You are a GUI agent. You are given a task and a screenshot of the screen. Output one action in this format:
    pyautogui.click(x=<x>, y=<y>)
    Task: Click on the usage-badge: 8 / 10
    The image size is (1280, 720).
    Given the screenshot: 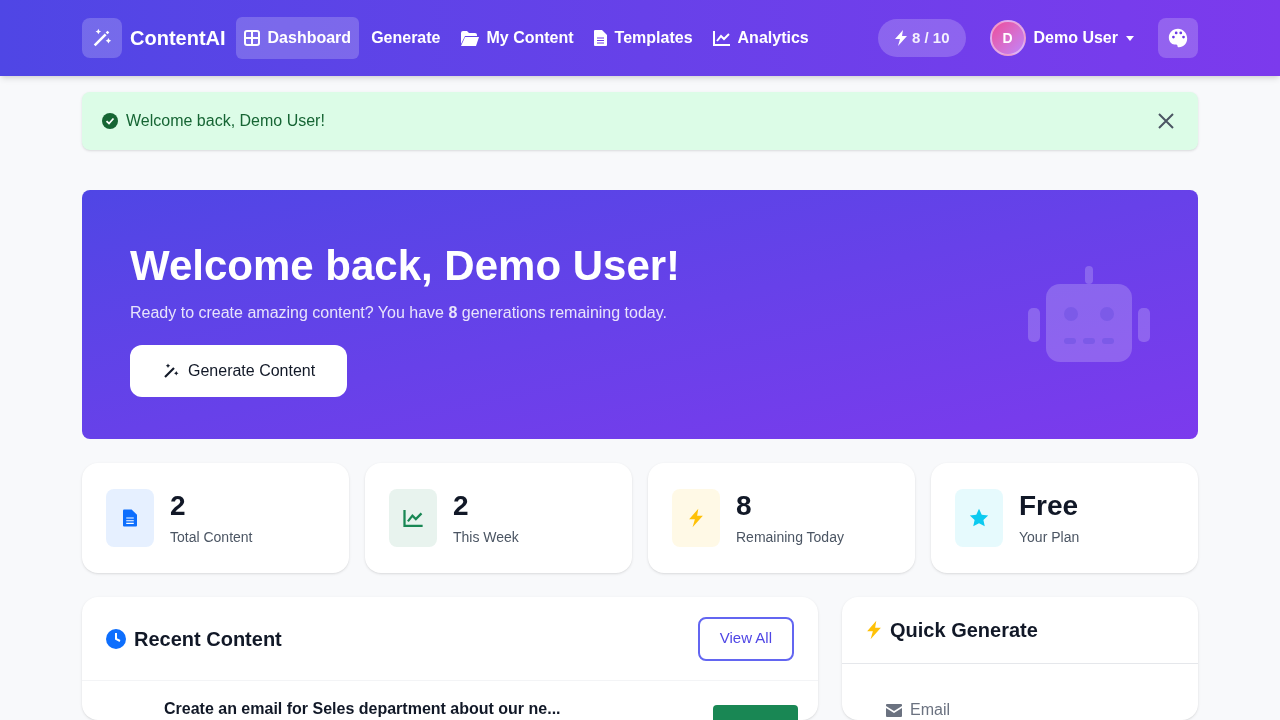 What is the action you would take?
    pyautogui.click(x=922, y=38)
    